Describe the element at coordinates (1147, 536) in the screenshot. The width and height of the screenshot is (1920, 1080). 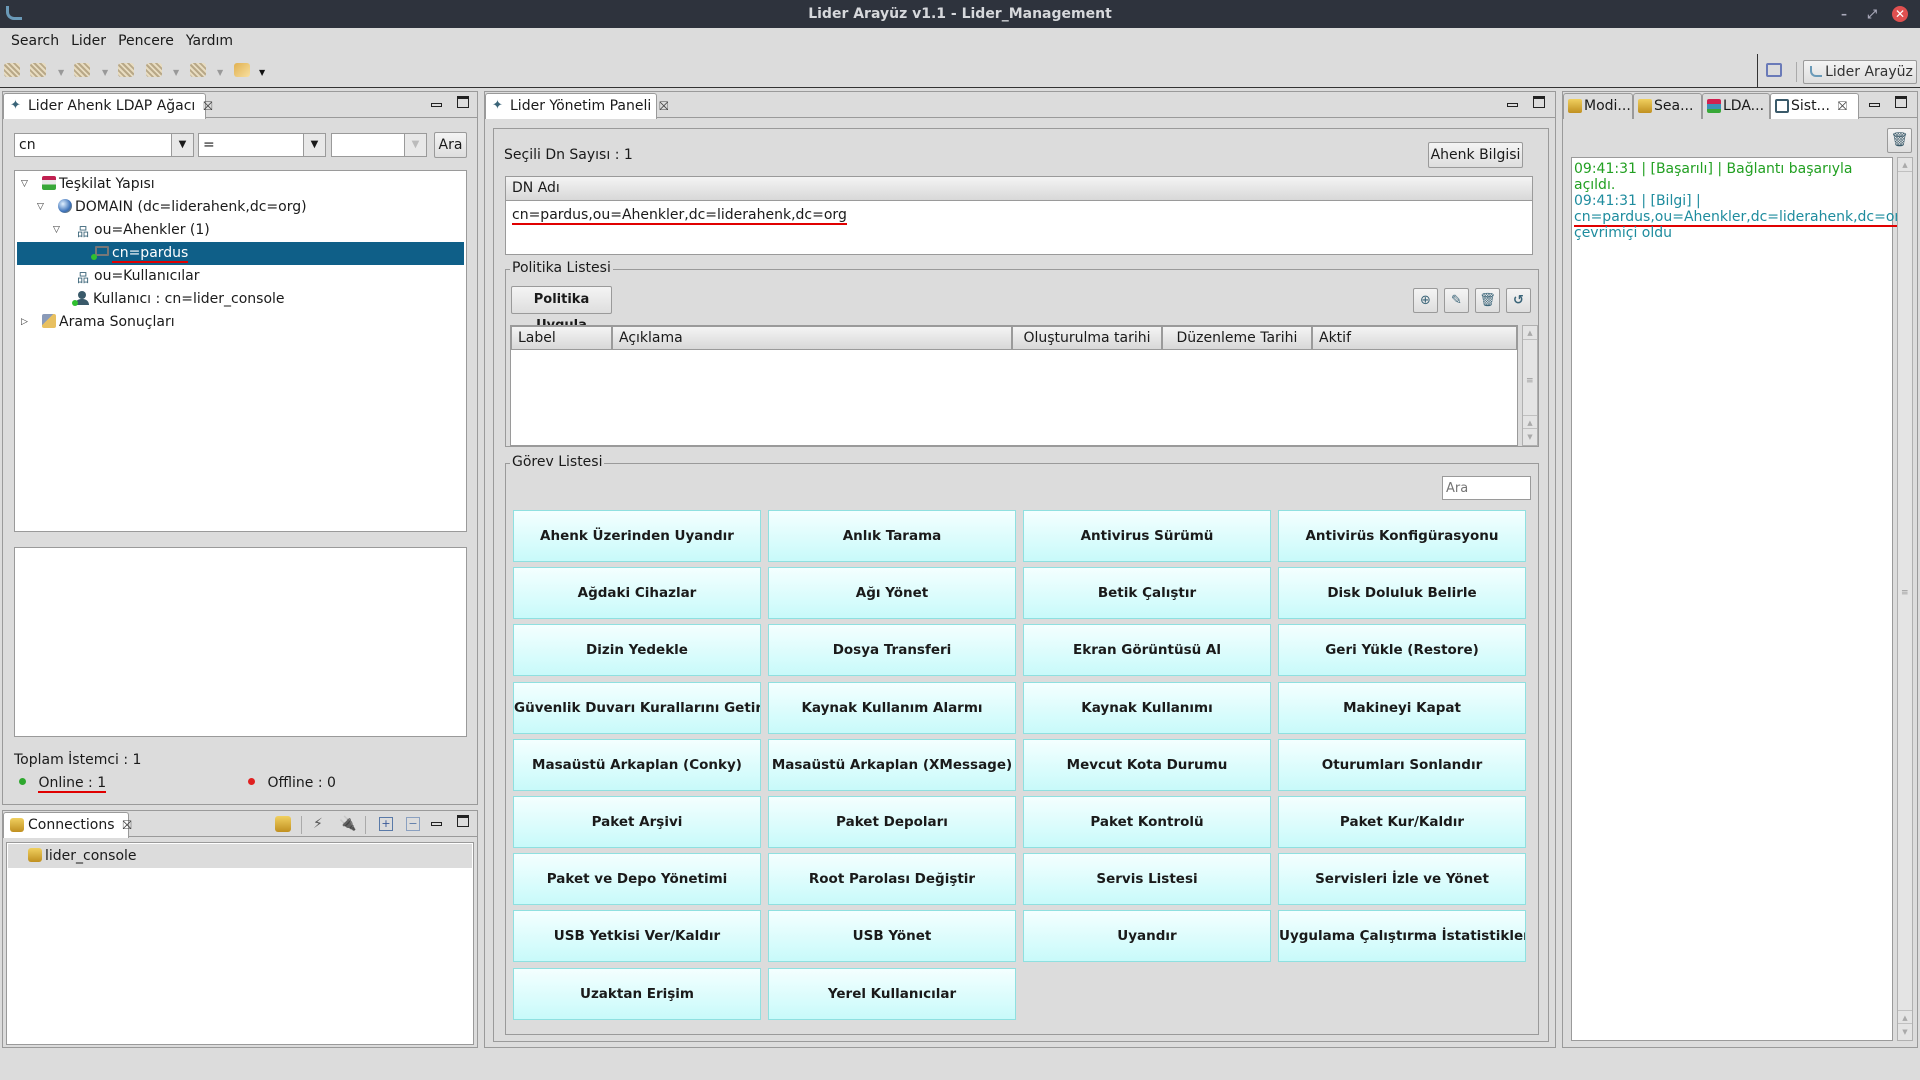
I see `task-button: Antivirus Sürümü` at that location.